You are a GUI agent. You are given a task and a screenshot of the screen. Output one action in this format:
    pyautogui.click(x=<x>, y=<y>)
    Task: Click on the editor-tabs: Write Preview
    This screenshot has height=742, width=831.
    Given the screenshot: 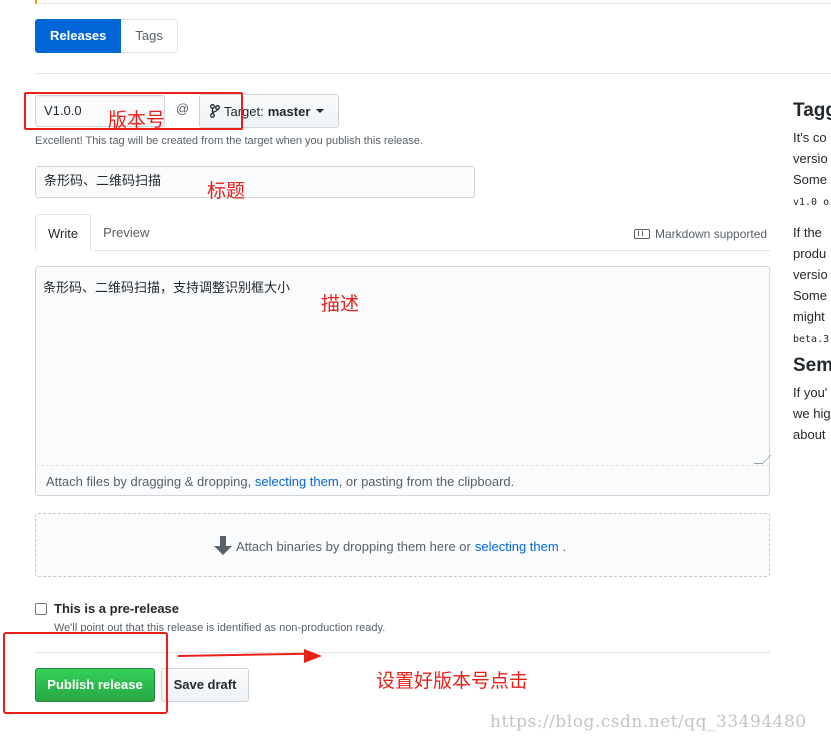 What is the action you would take?
    pyautogui.click(x=98, y=232)
    